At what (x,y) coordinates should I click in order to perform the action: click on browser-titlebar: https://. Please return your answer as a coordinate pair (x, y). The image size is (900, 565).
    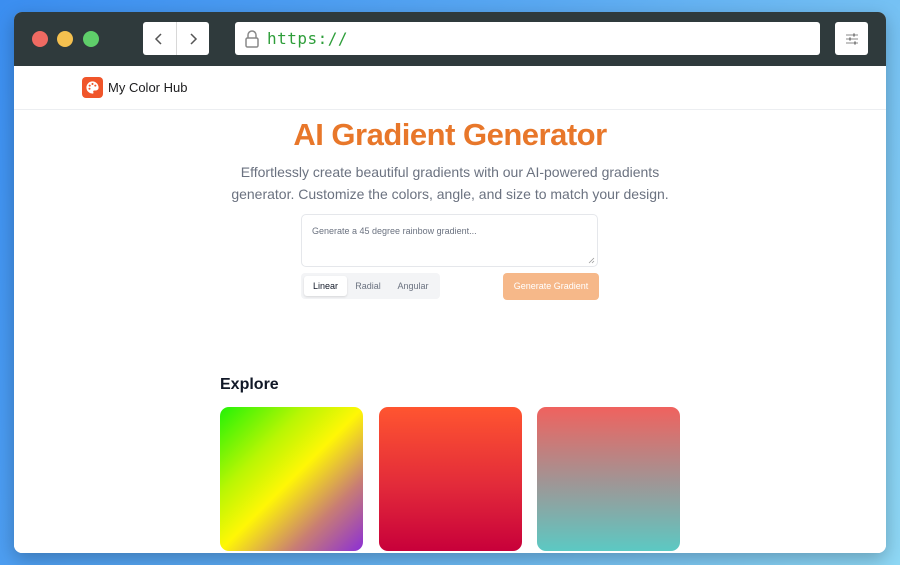
    Looking at the image, I should click on (450, 39).